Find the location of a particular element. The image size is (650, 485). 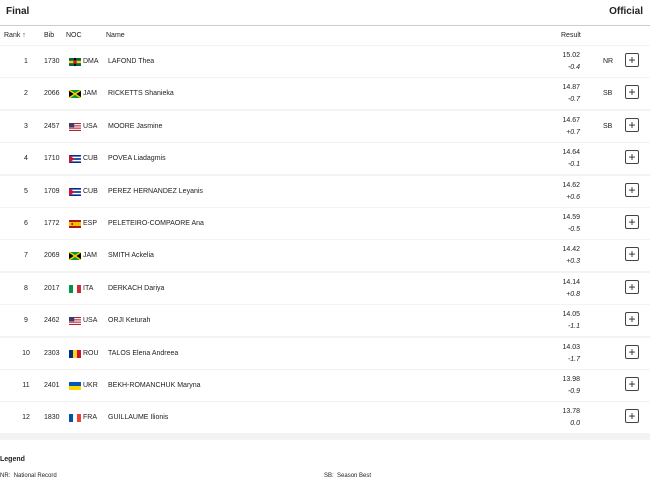

result-value: 14.64 is located at coordinates (571, 153).